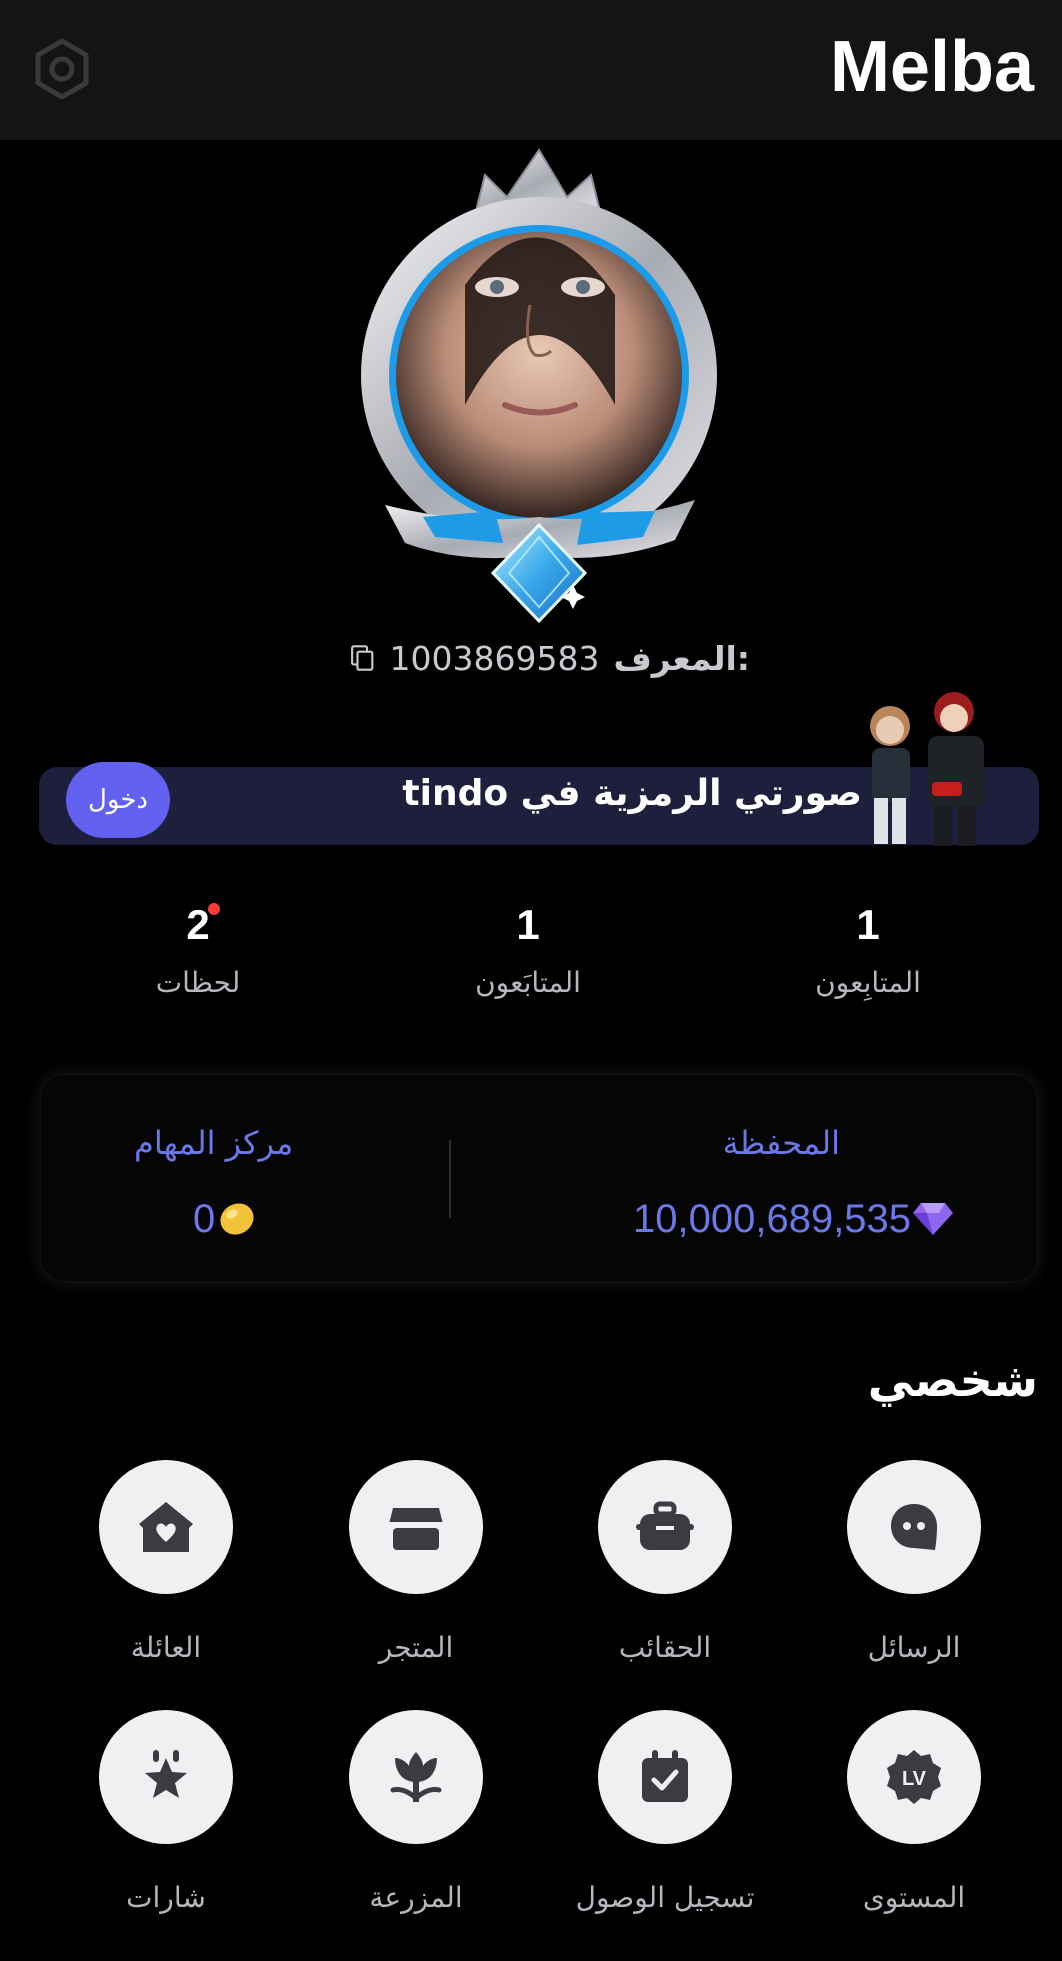 The height and width of the screenshot is (1961, 1062). What do you see at coordinates (681, 658) in the screenshot?
I see `user-id-label: المعرف:` at bounding box center [681, 658].